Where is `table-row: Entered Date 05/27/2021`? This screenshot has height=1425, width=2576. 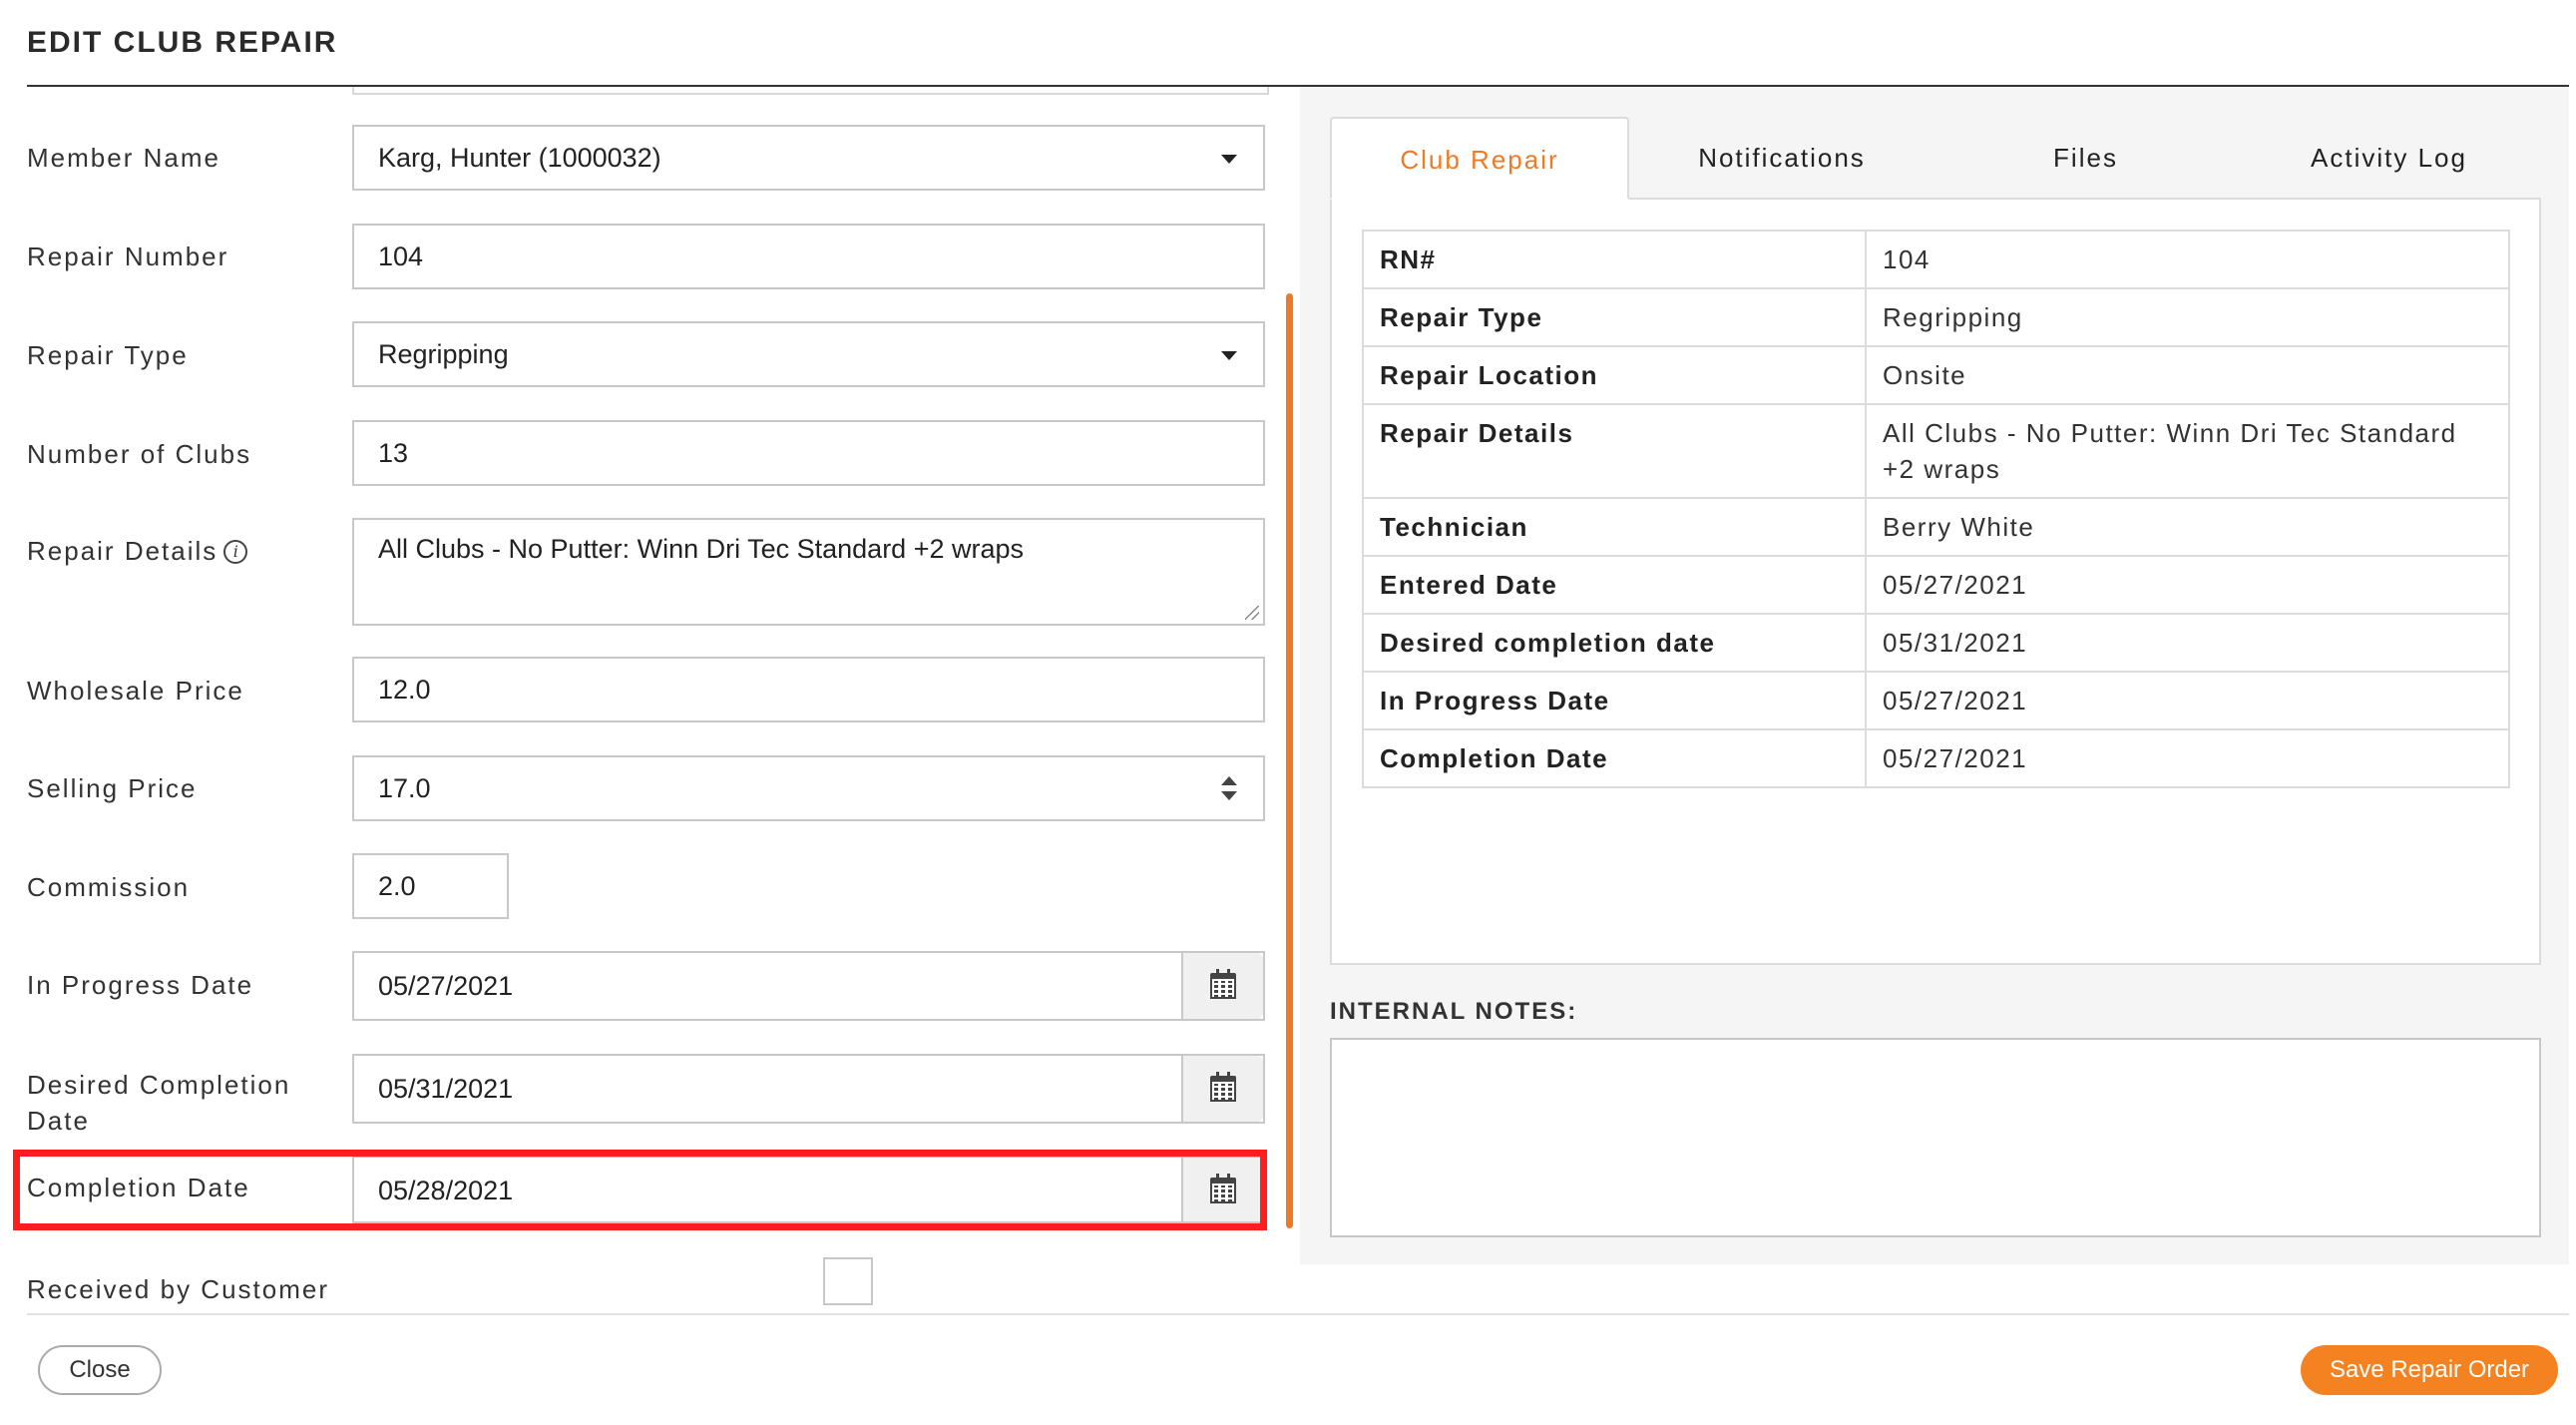
table-row: Entered Date 05/27/2021 is located at coordinates (1936, 585).